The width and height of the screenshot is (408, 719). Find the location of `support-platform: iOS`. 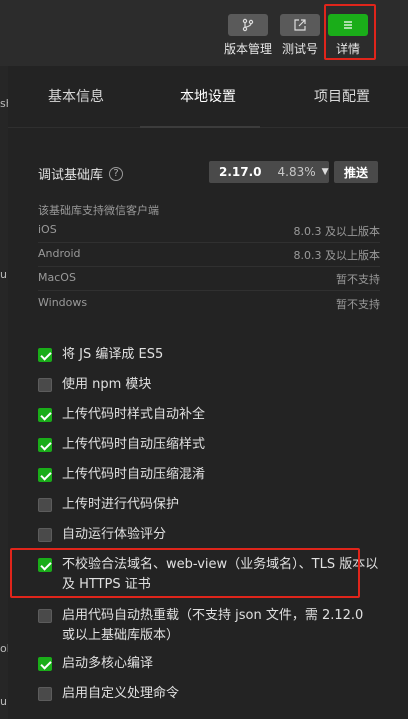

support-platform: iOS is located at coordinates (47, 229).